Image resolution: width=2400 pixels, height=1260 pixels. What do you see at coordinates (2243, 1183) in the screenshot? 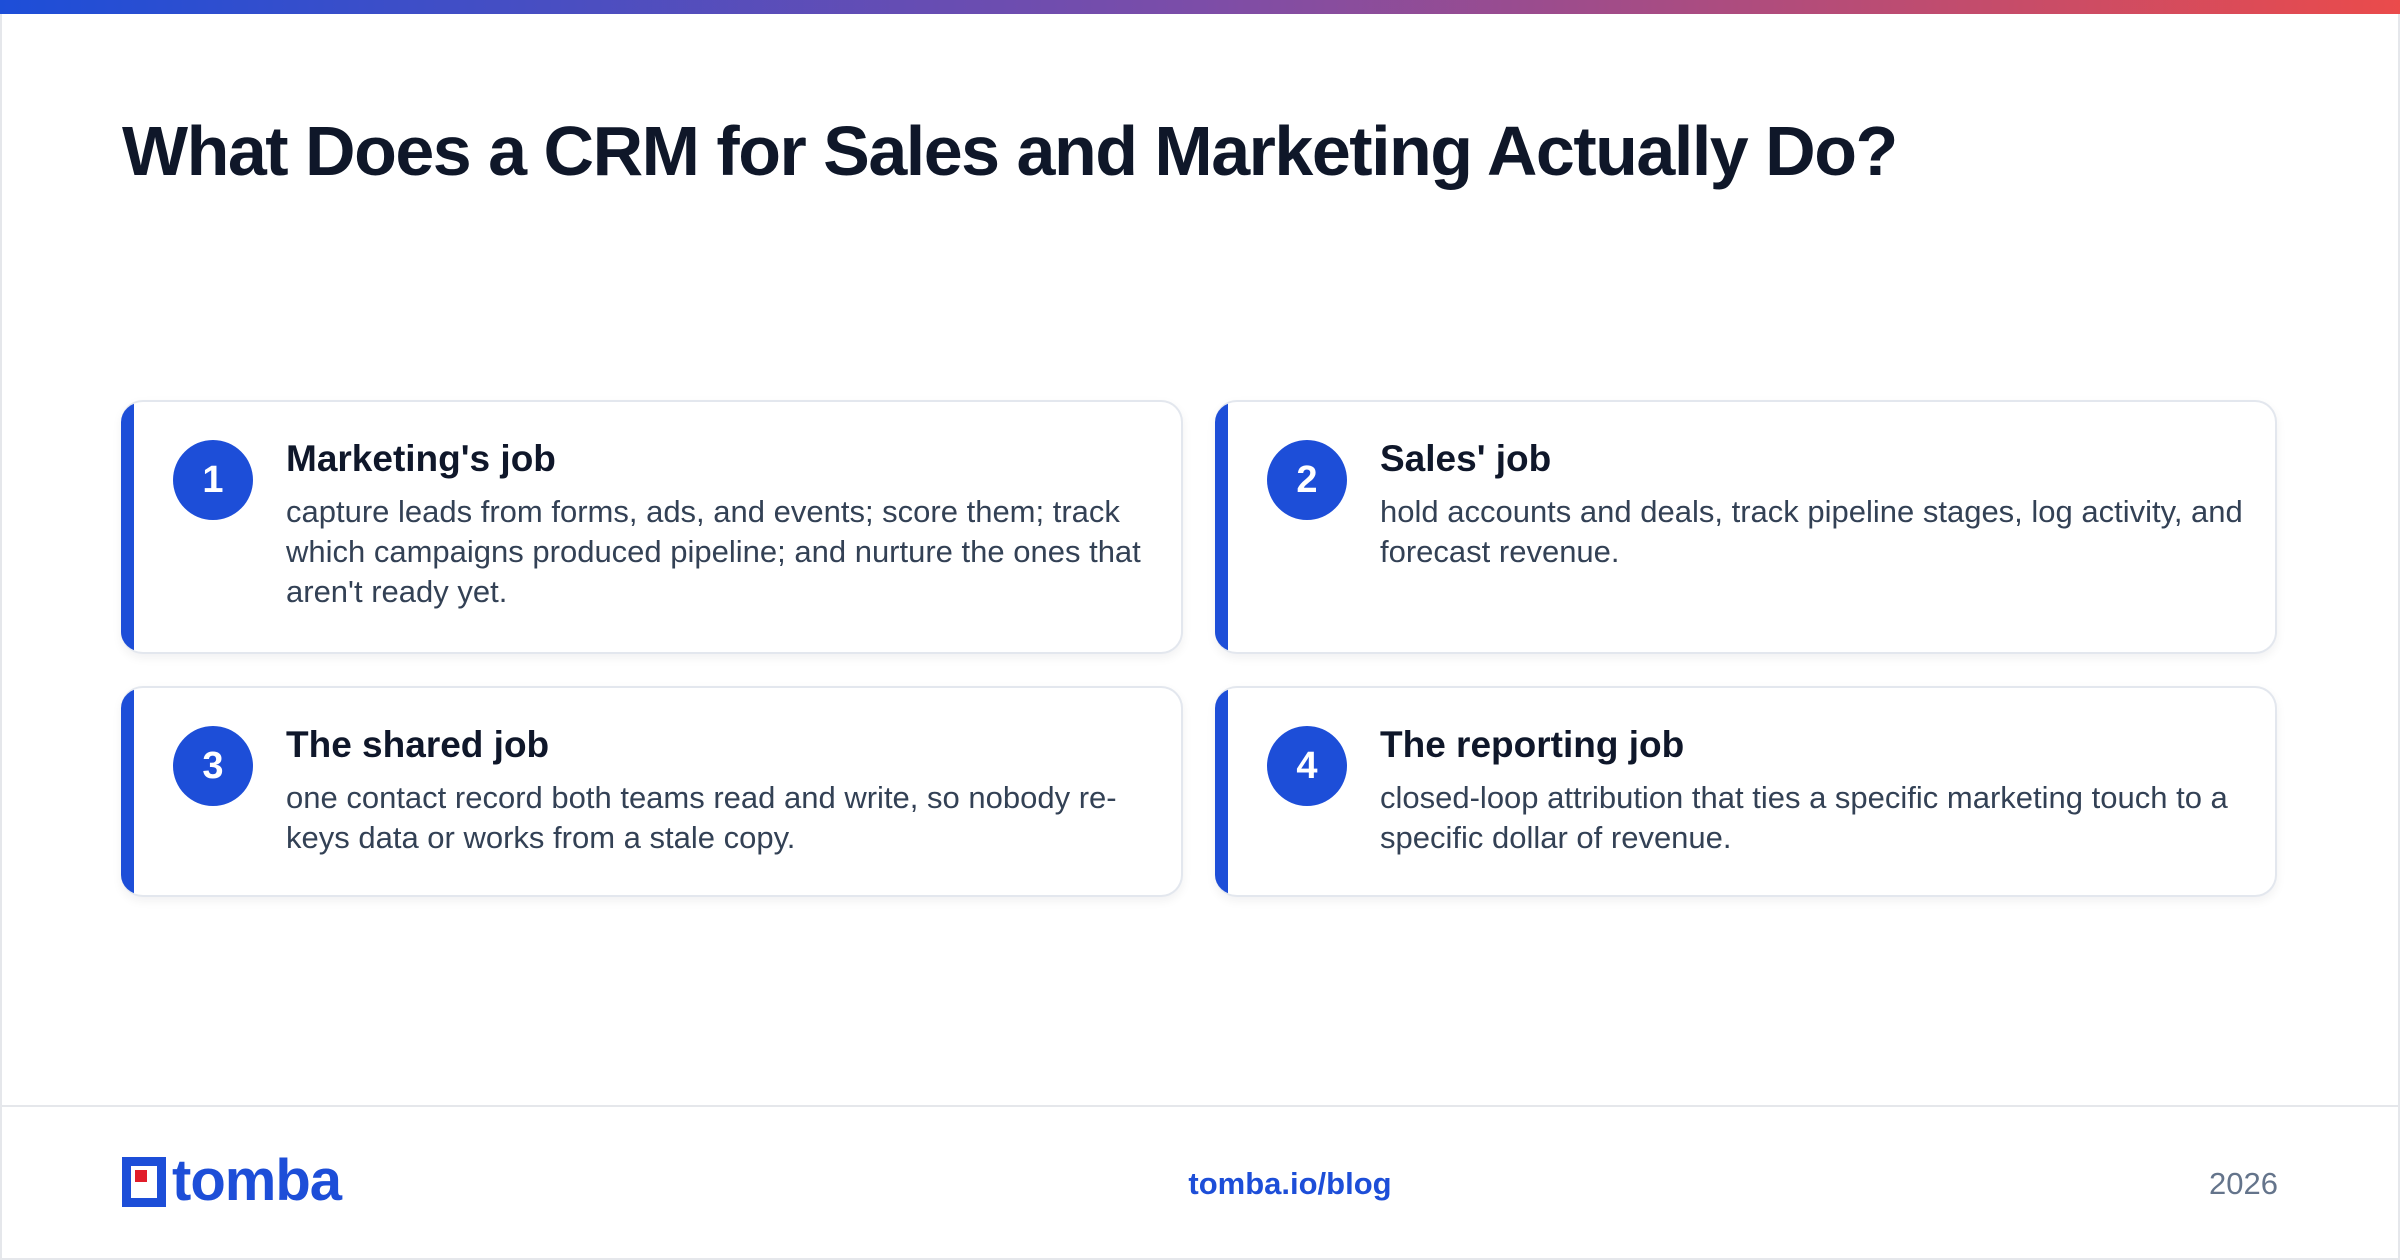
I see `footer-year: 2026` at bounding box center [2243, 1183].